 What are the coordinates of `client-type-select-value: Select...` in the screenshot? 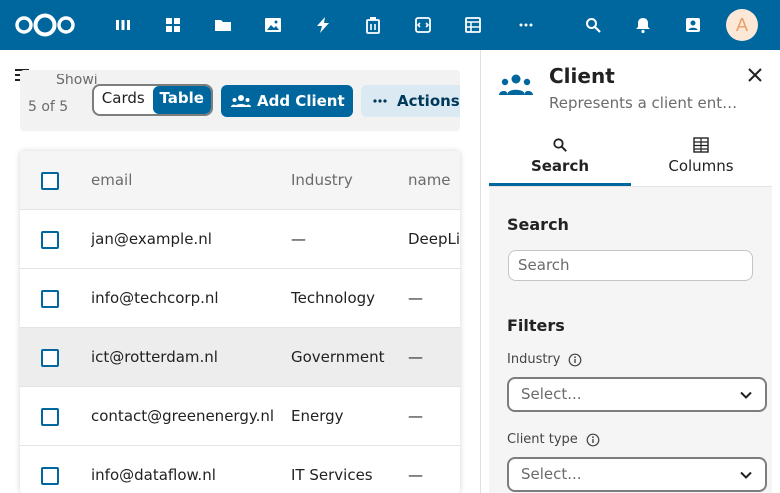 It's located at (551, 474).